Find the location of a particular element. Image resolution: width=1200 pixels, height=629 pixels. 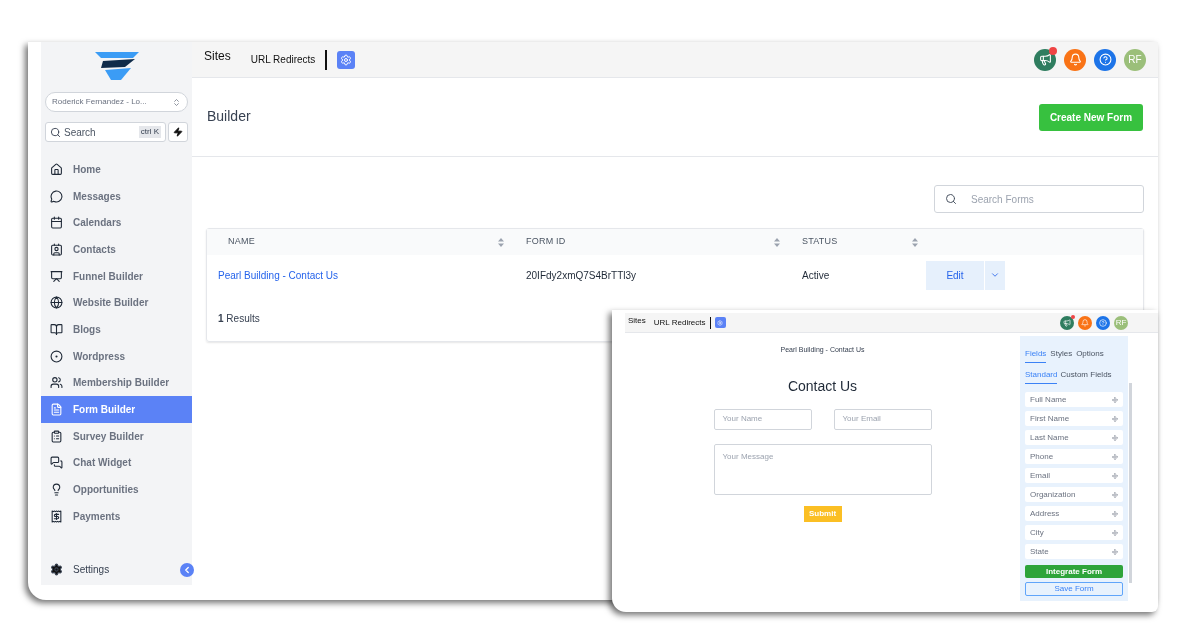

form-heading: Contact Us is located at coordinates (822, 386).